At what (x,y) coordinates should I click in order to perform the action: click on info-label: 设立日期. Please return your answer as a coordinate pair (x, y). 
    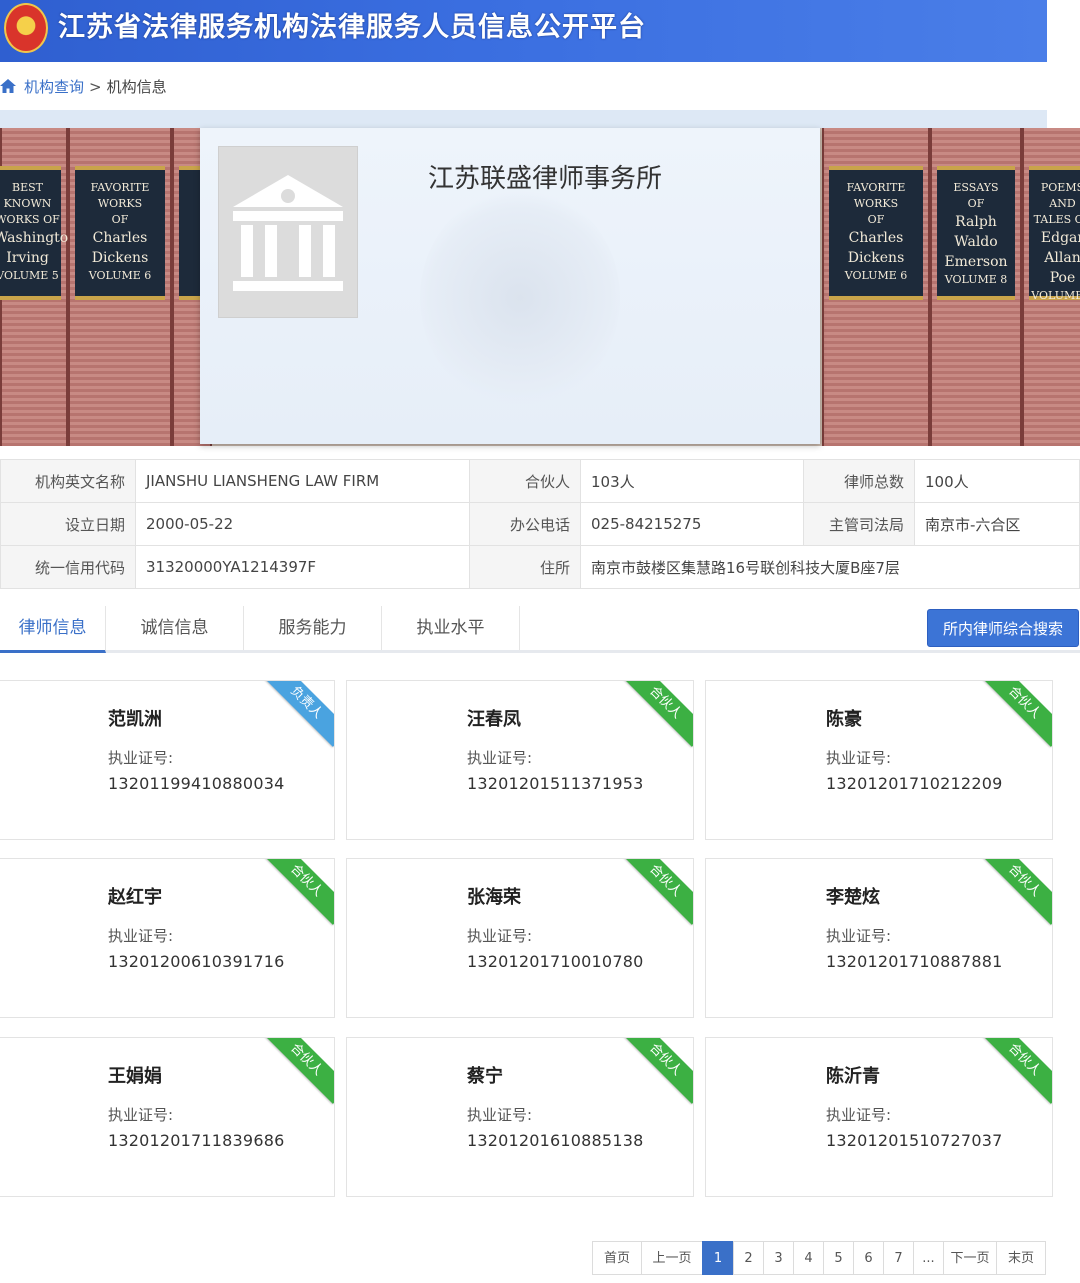
    Looking at the image, I should click on (68, 524).